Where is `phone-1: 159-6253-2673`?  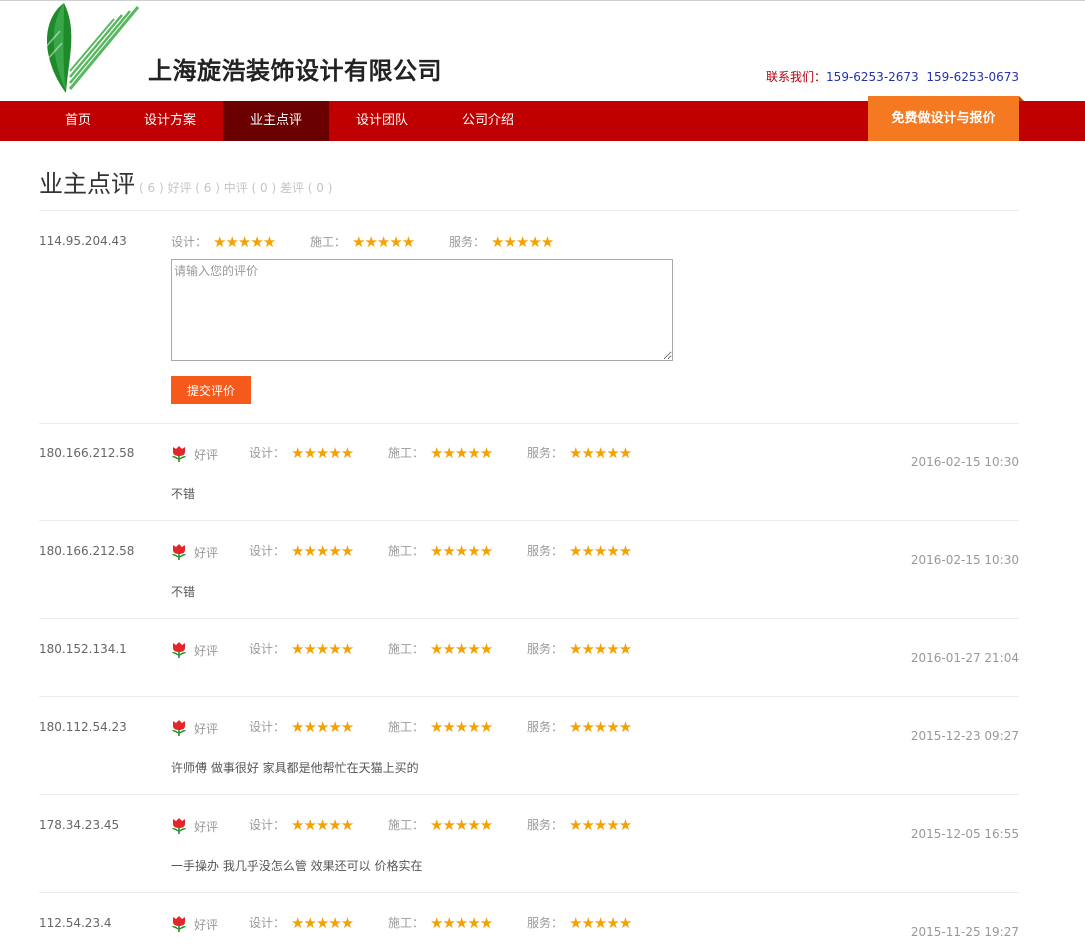 phone-1: 159-6253-2673 is located at coordinates (872, 77).